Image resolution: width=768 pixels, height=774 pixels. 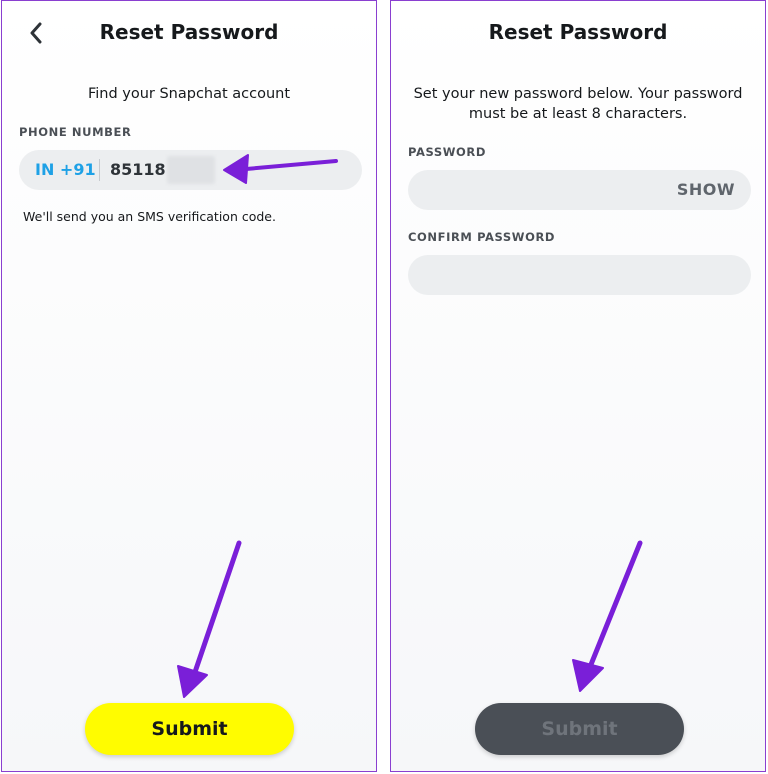 I want to click on page-subtitle-line2: must be at least 8 characters., so click(x=578, y=114).